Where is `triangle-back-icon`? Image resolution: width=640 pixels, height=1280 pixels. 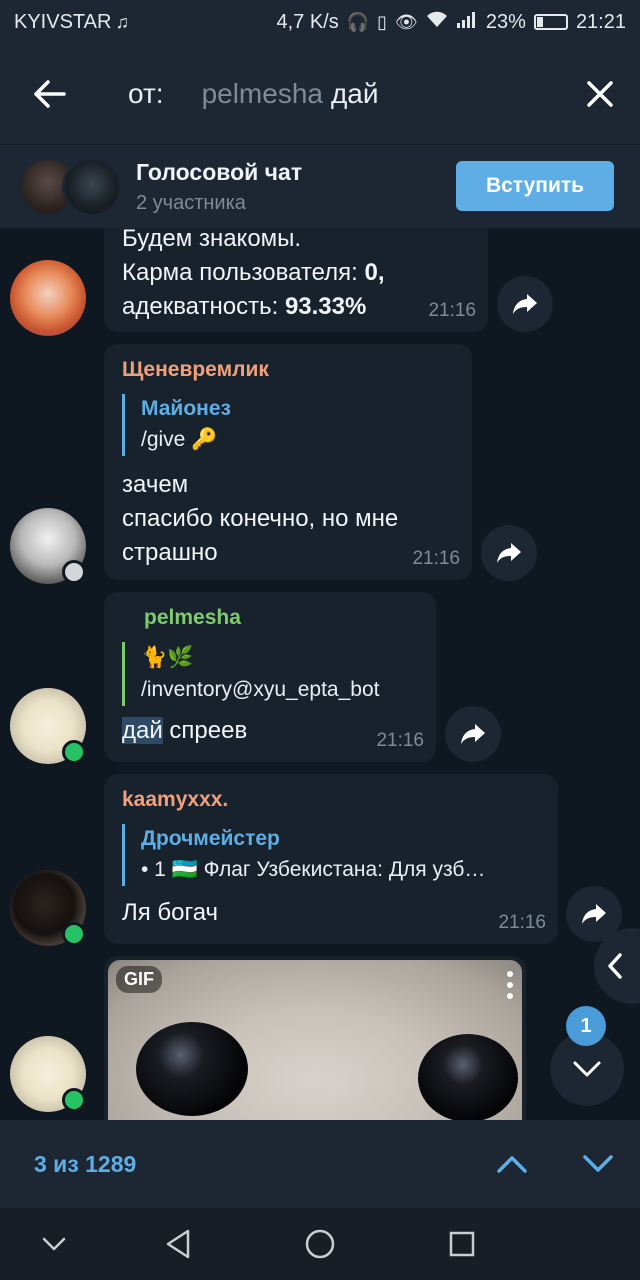
triangle-back-icon is located at coordinates (178, 1244).